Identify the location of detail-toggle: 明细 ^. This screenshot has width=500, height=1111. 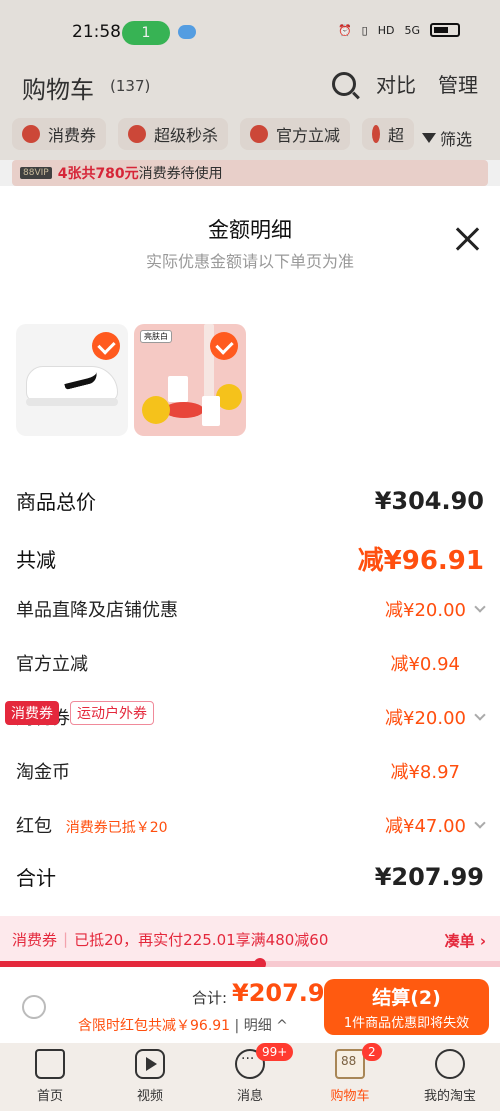
(266, 1026).